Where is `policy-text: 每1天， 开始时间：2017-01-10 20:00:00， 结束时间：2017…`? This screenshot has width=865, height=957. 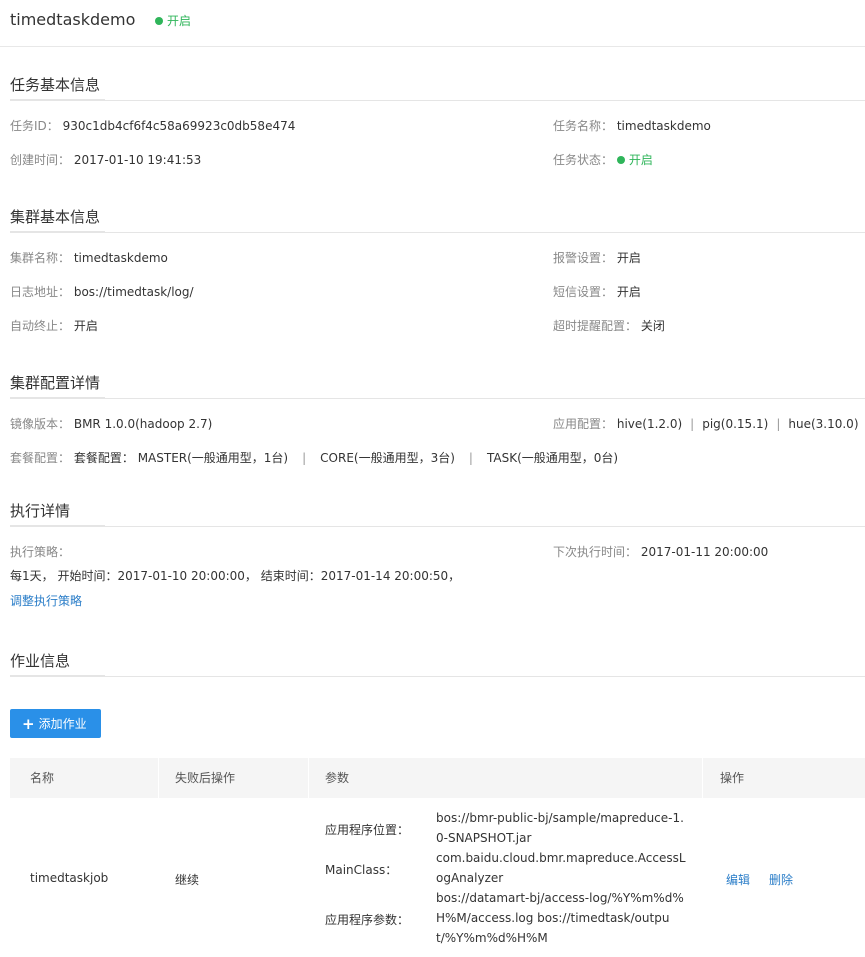 policy-text: 每1天， 开始时间：2017-01-10 20:00:00， 结束时间：2017… is located at coordinates (235, 576).